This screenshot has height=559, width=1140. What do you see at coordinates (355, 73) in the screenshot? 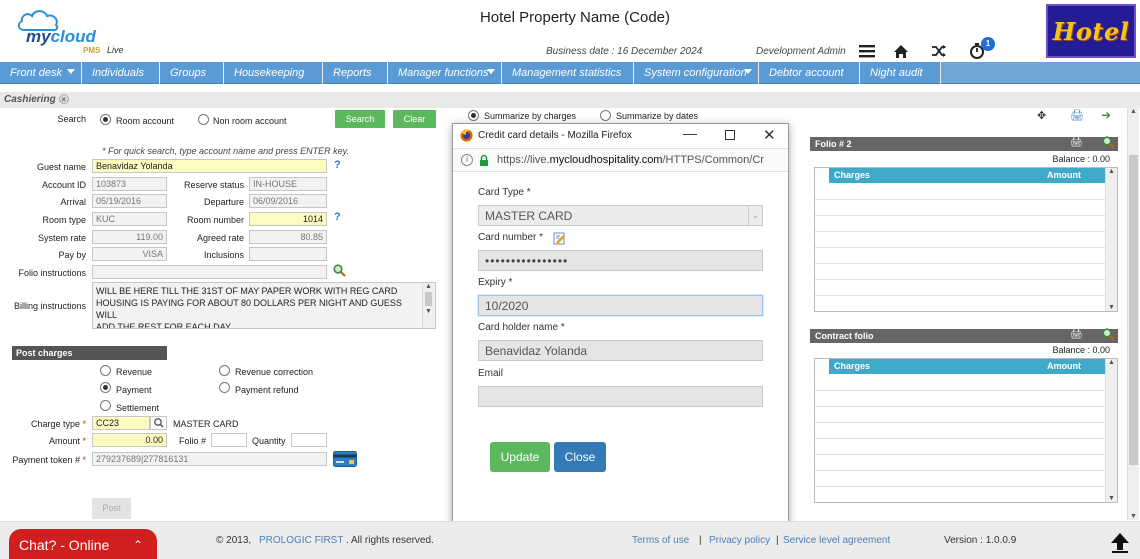
I see `nav-reports: Reports` at bounding box center [355, 73].